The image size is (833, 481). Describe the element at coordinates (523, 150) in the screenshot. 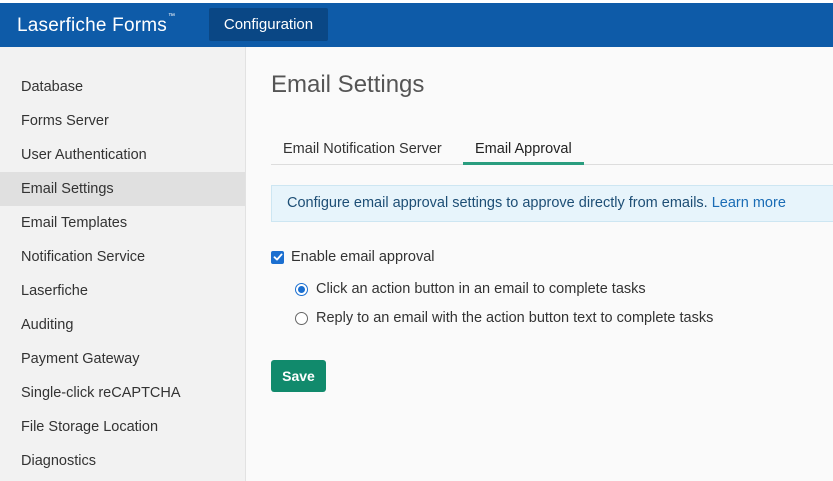

I see `tab-email-approval: Email Approval` at that location.